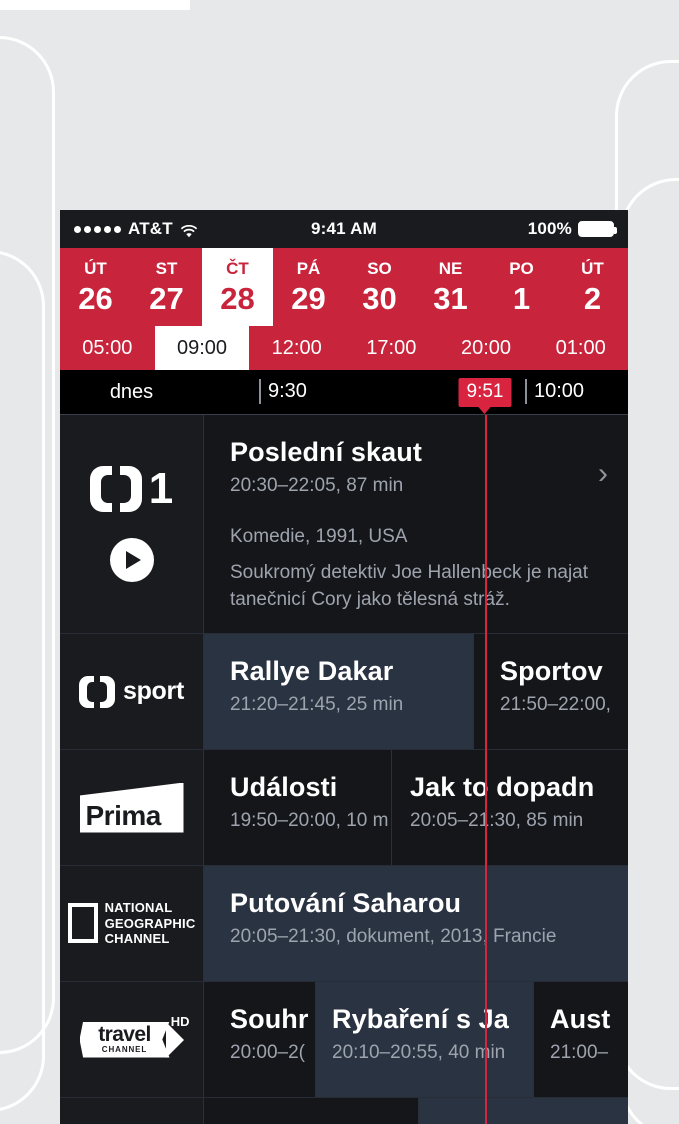 Image resolution: width=679 pixels, height=1124 pixels. I want to click on program-meta: 20:00–2(, so click(268, 1052).